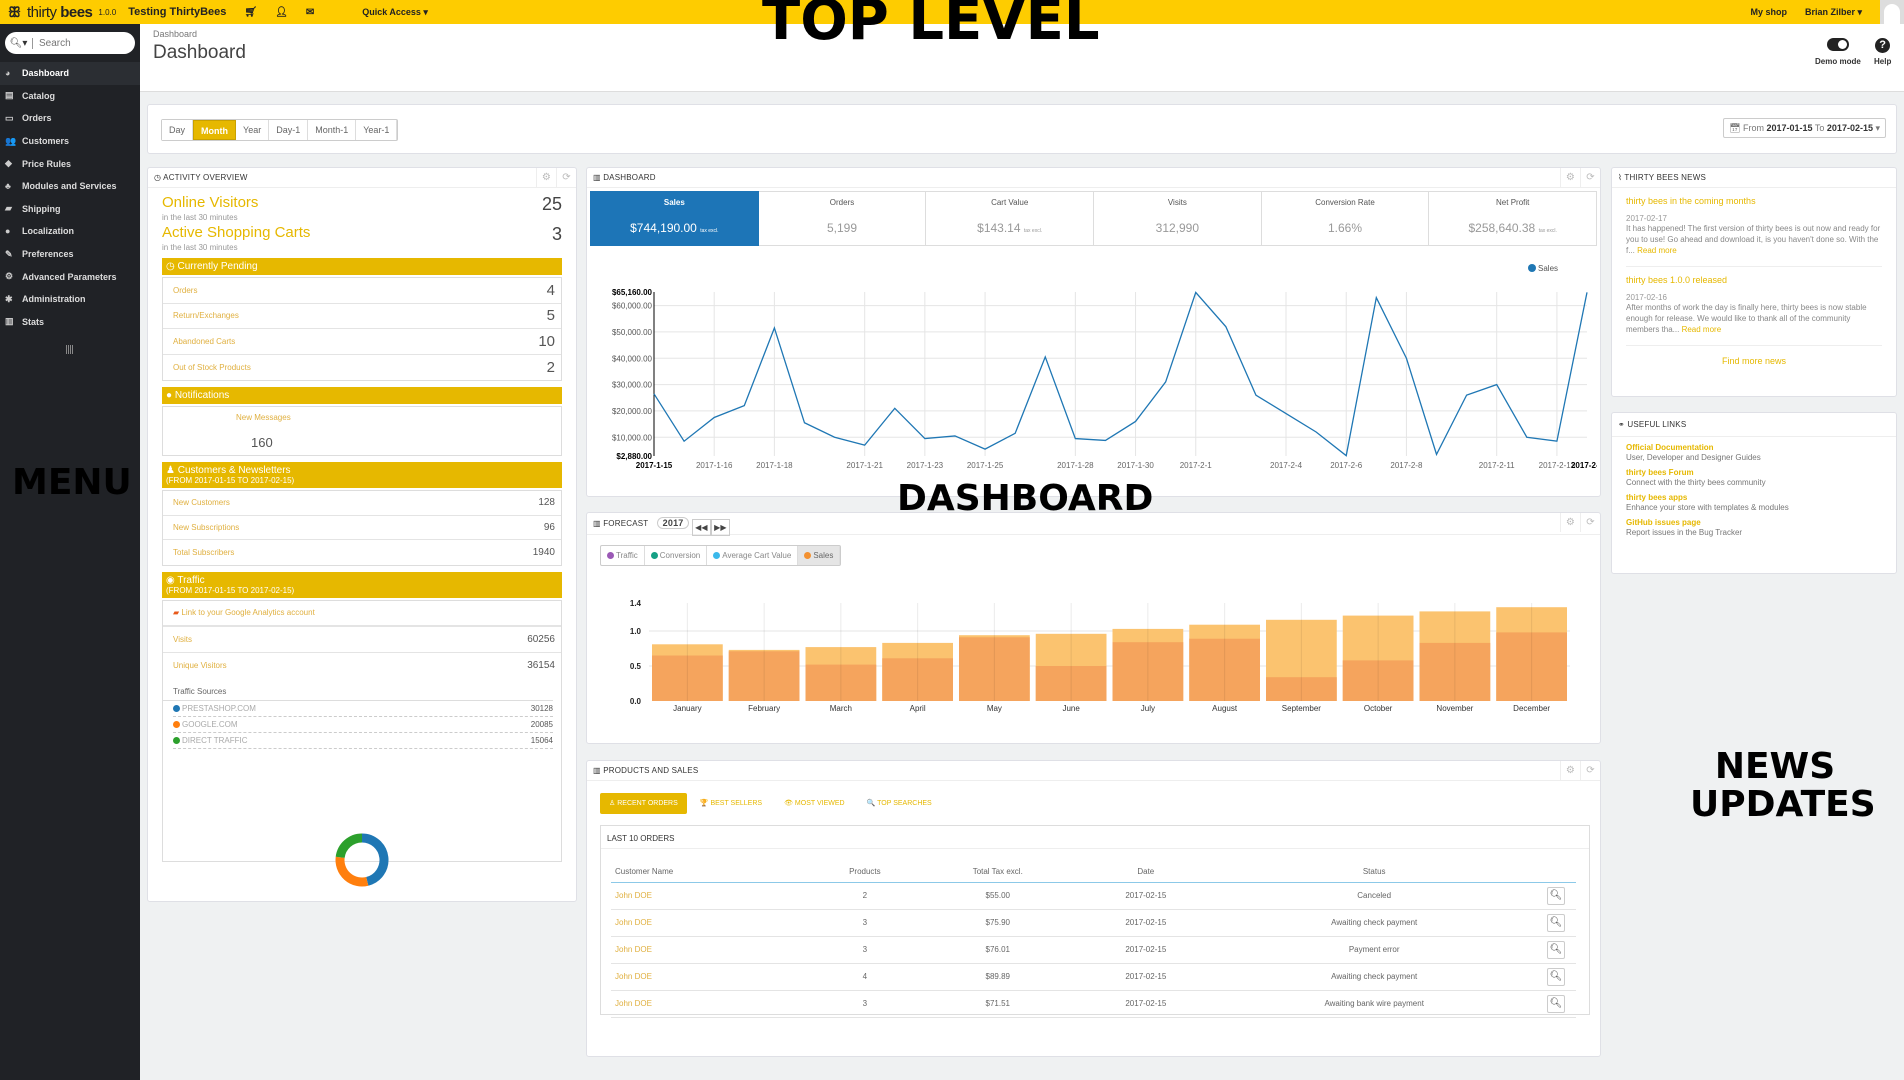 The width and height of the screenshot is (1904, 1080). I want to click on sidebar-item-modules-and-services: ♣ Modules and Services, so click(70, 186).